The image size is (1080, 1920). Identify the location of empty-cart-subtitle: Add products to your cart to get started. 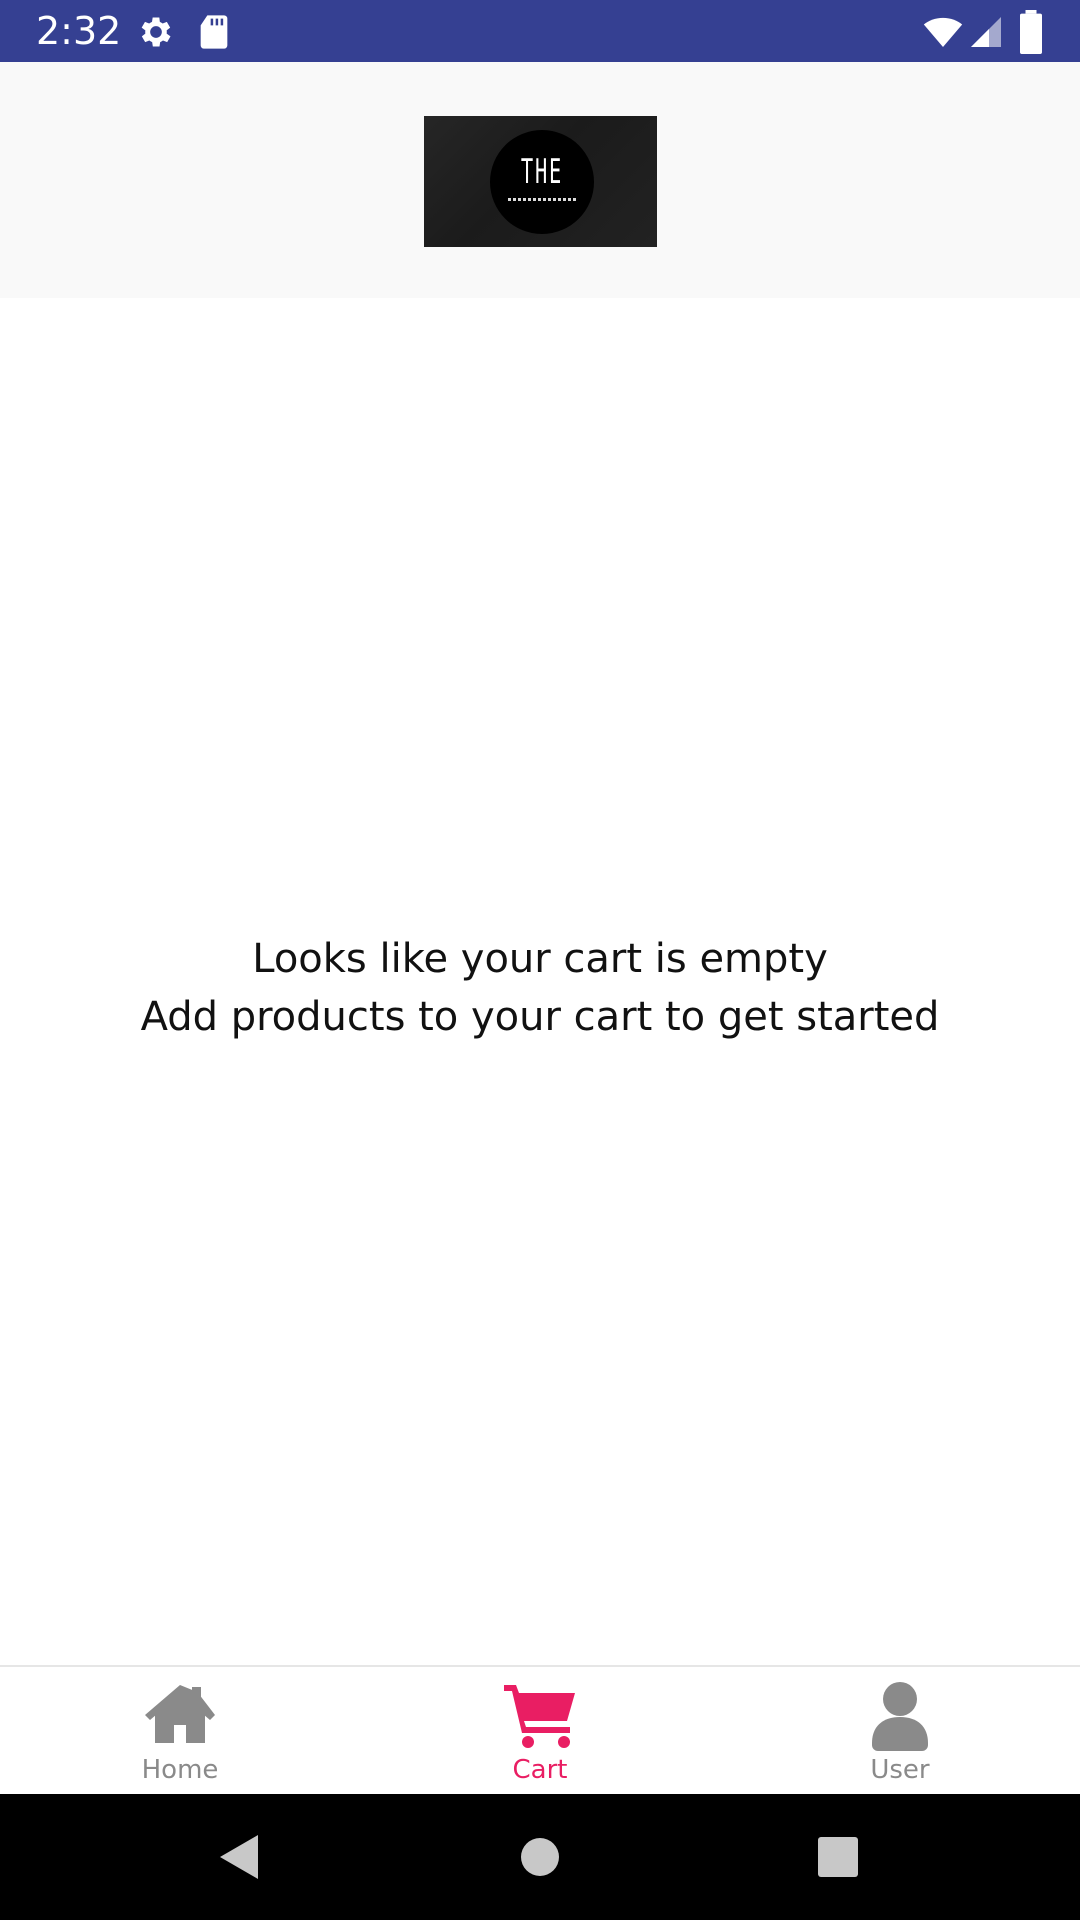
(540, 1017).